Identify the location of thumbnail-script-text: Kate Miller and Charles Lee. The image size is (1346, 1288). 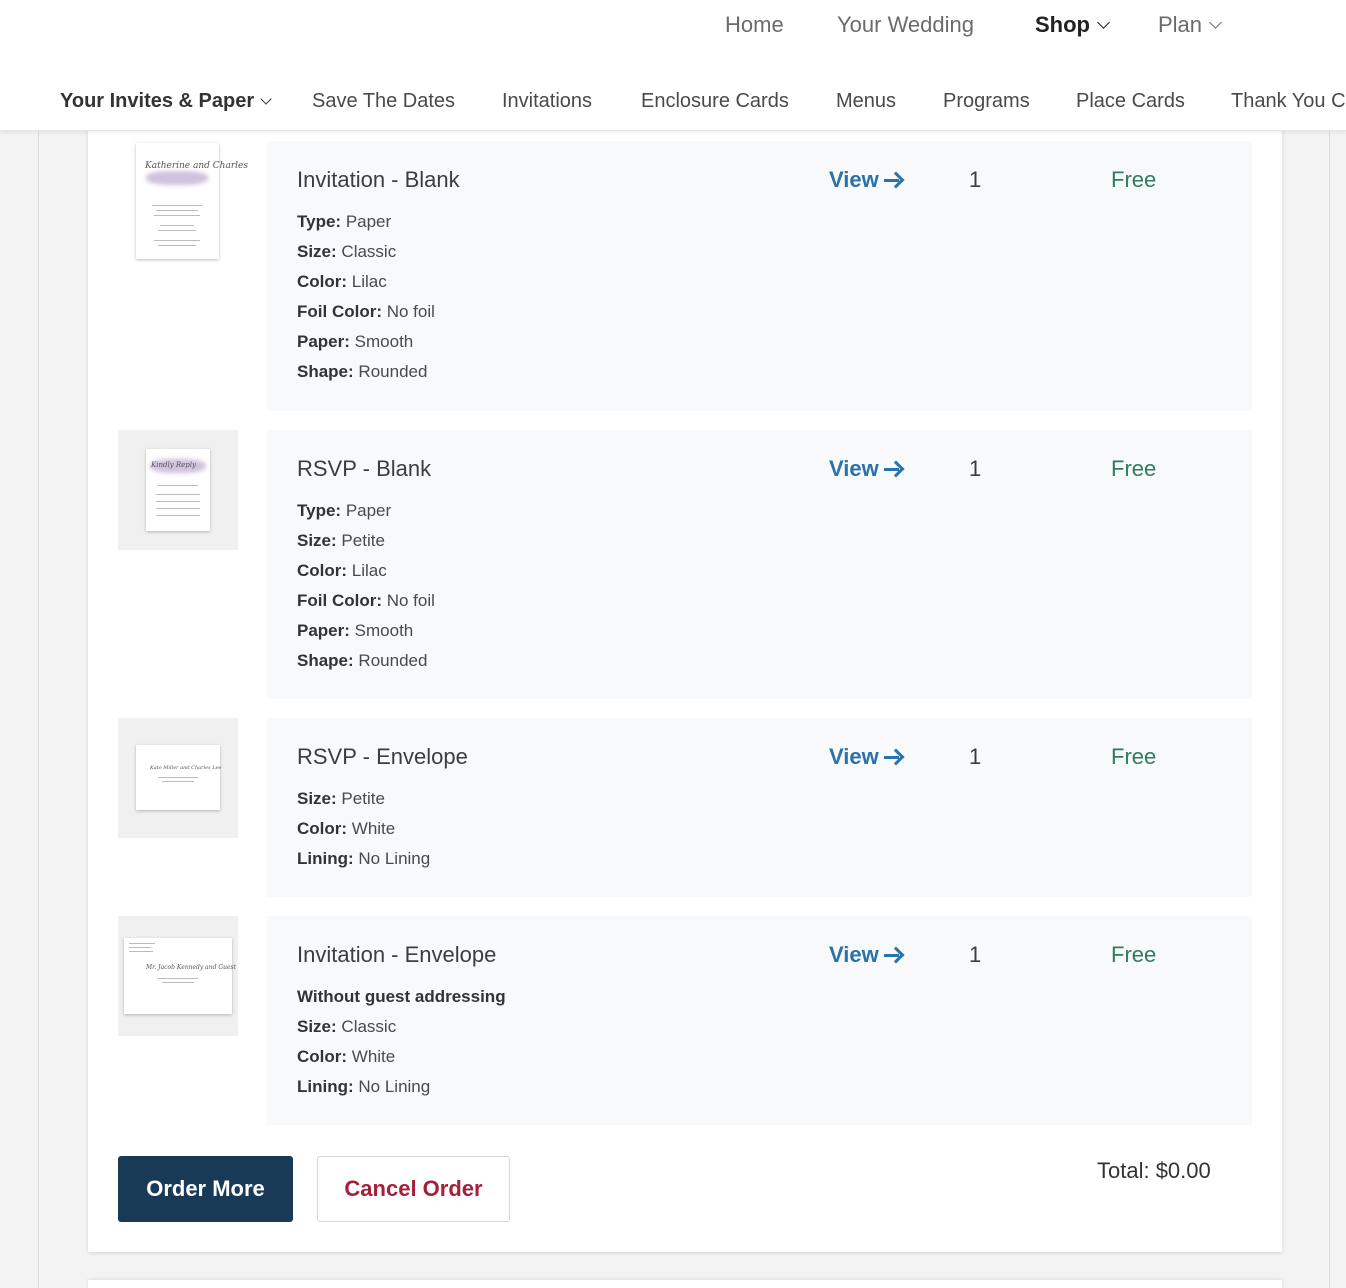
(186, 768).